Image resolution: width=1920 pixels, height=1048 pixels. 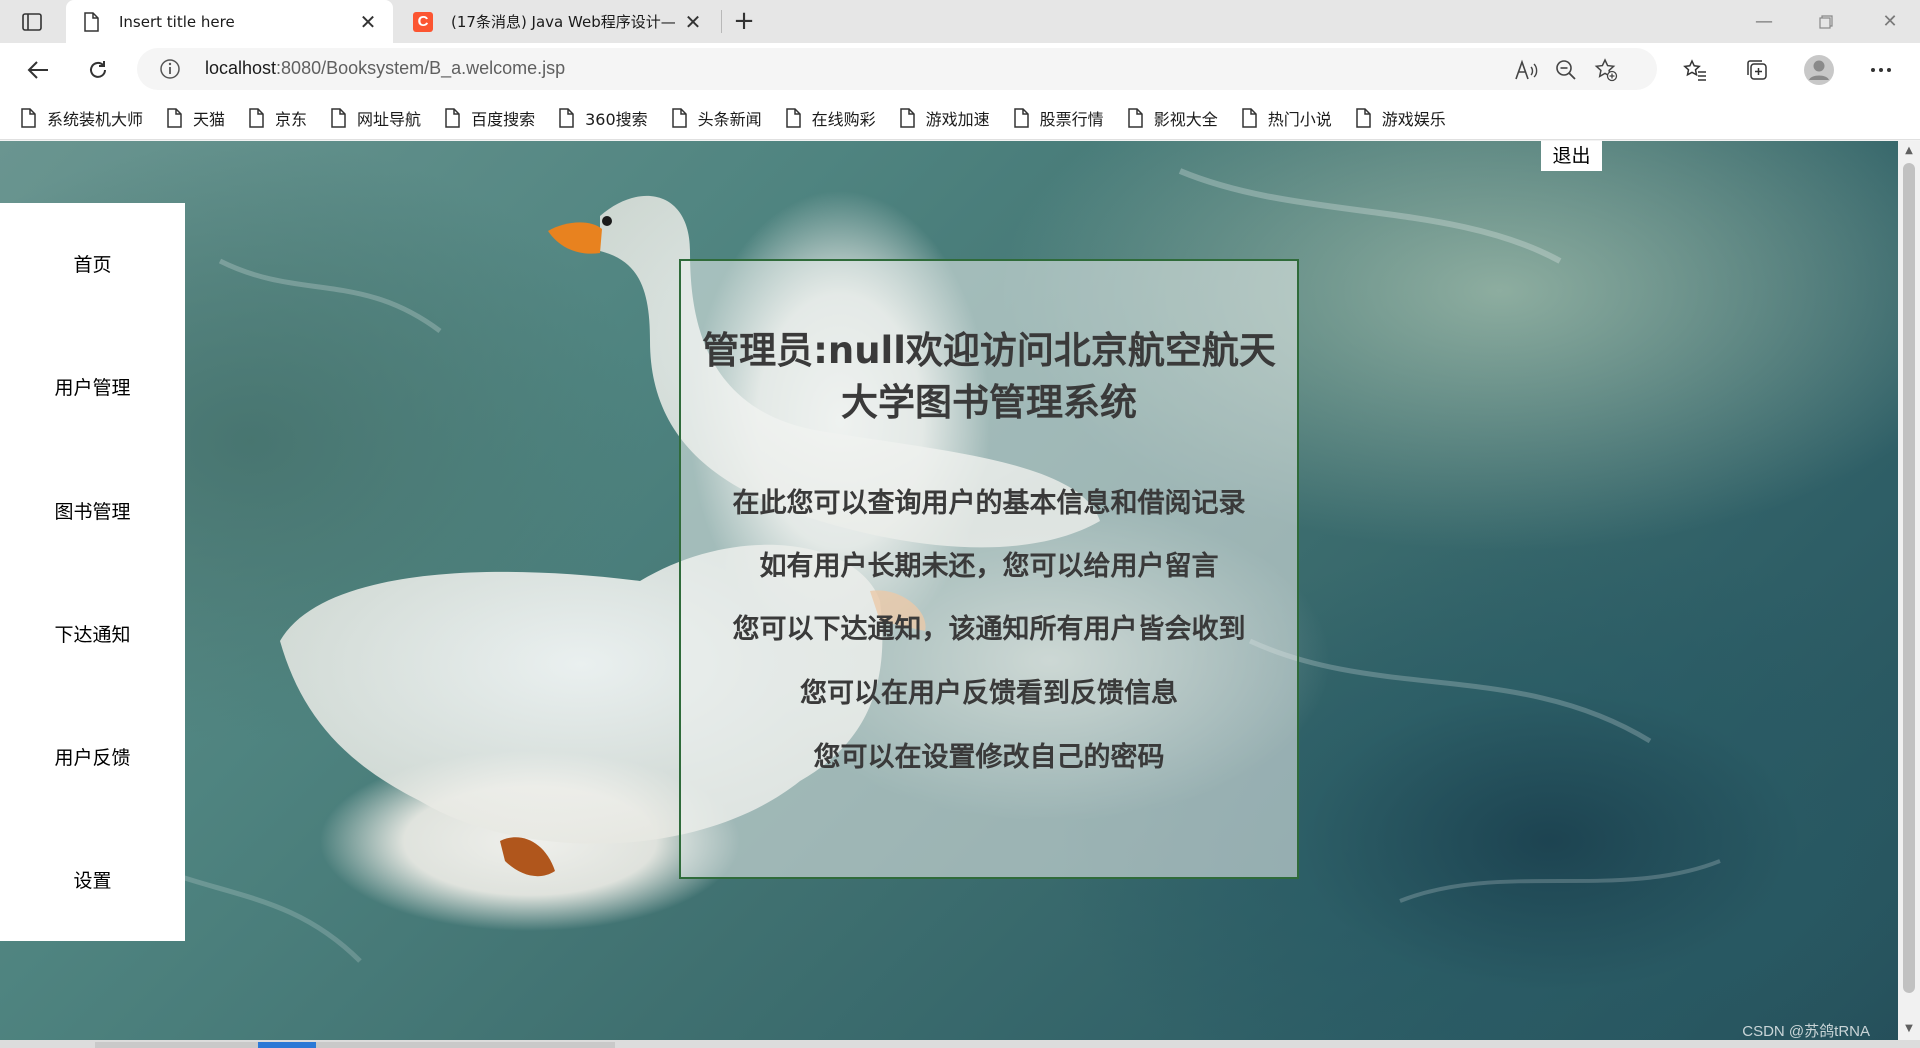 I want to click on tab-csdn: C (17条消息) Java Web程序设计— ✕, so click(x=558, y=21).